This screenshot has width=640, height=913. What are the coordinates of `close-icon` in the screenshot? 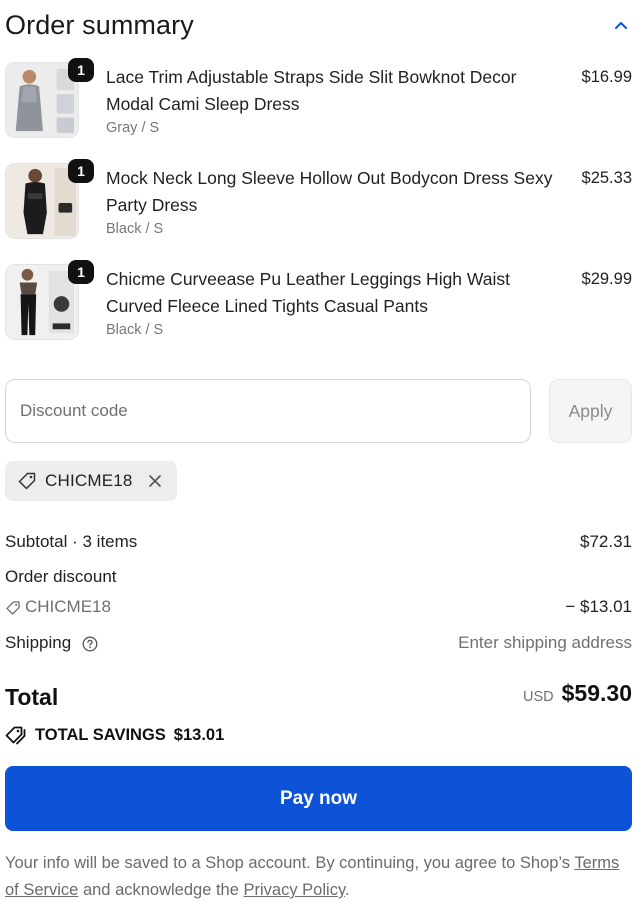 It's located at (155, 481).